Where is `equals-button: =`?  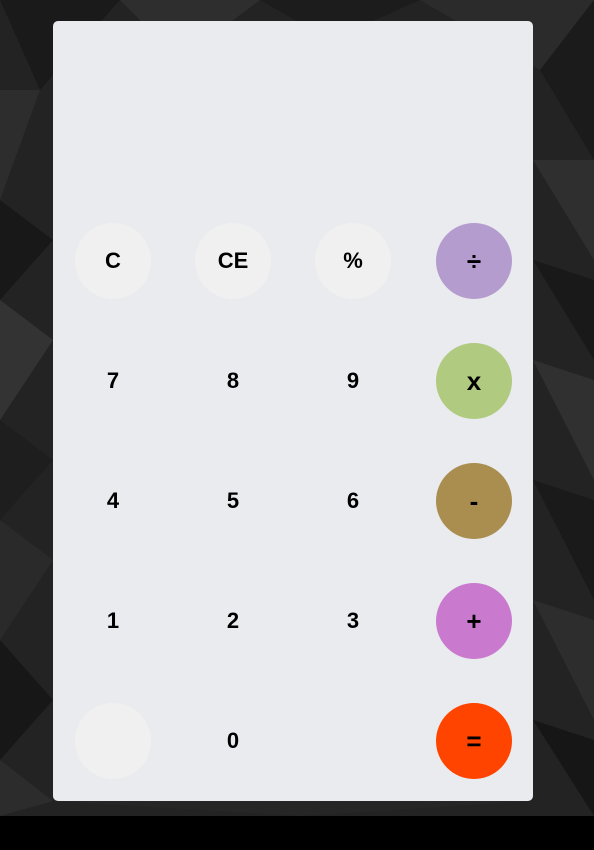
equals-button: = is located at coordinates (474, 741).